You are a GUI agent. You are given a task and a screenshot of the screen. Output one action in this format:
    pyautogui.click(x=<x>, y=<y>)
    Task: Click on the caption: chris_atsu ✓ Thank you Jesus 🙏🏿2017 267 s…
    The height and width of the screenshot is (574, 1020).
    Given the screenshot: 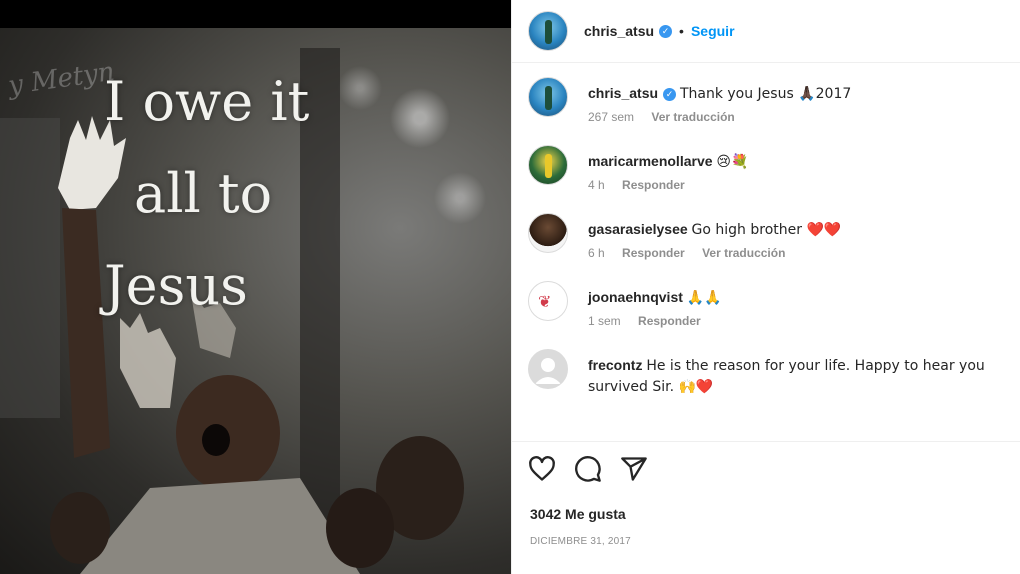 What is the action you would take?
    pyautogui.click(x=766, y=100)
    